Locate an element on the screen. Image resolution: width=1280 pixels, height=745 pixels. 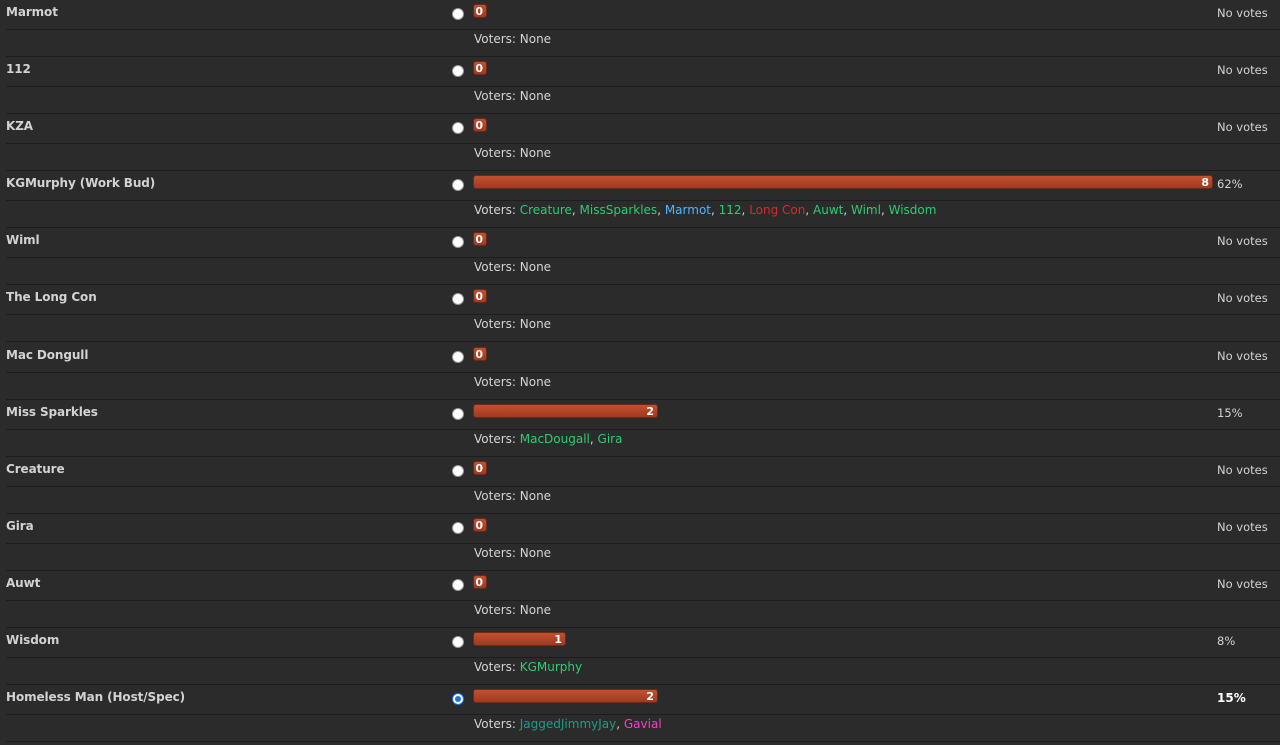
poll-option: Mac Dongull 0 No votes Voters: None is located at coordinates (640, 371).